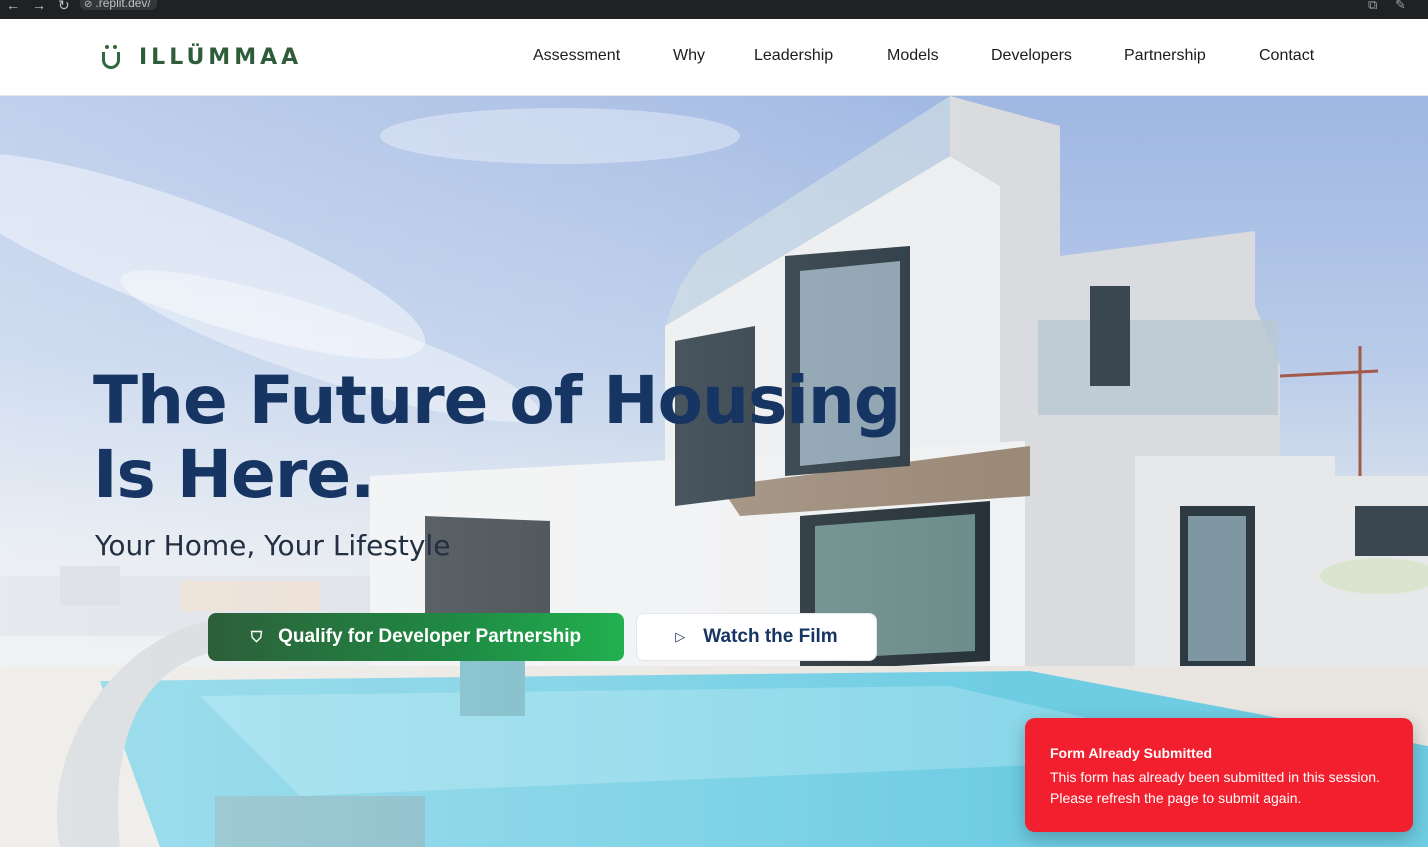 Image resolution: width=1428 pixels, height=847 pixels. What do you see at coordinates (88, 5) in the screenshot?
I see `site-info-icon: ⊘` at bounding box center [88, 5].